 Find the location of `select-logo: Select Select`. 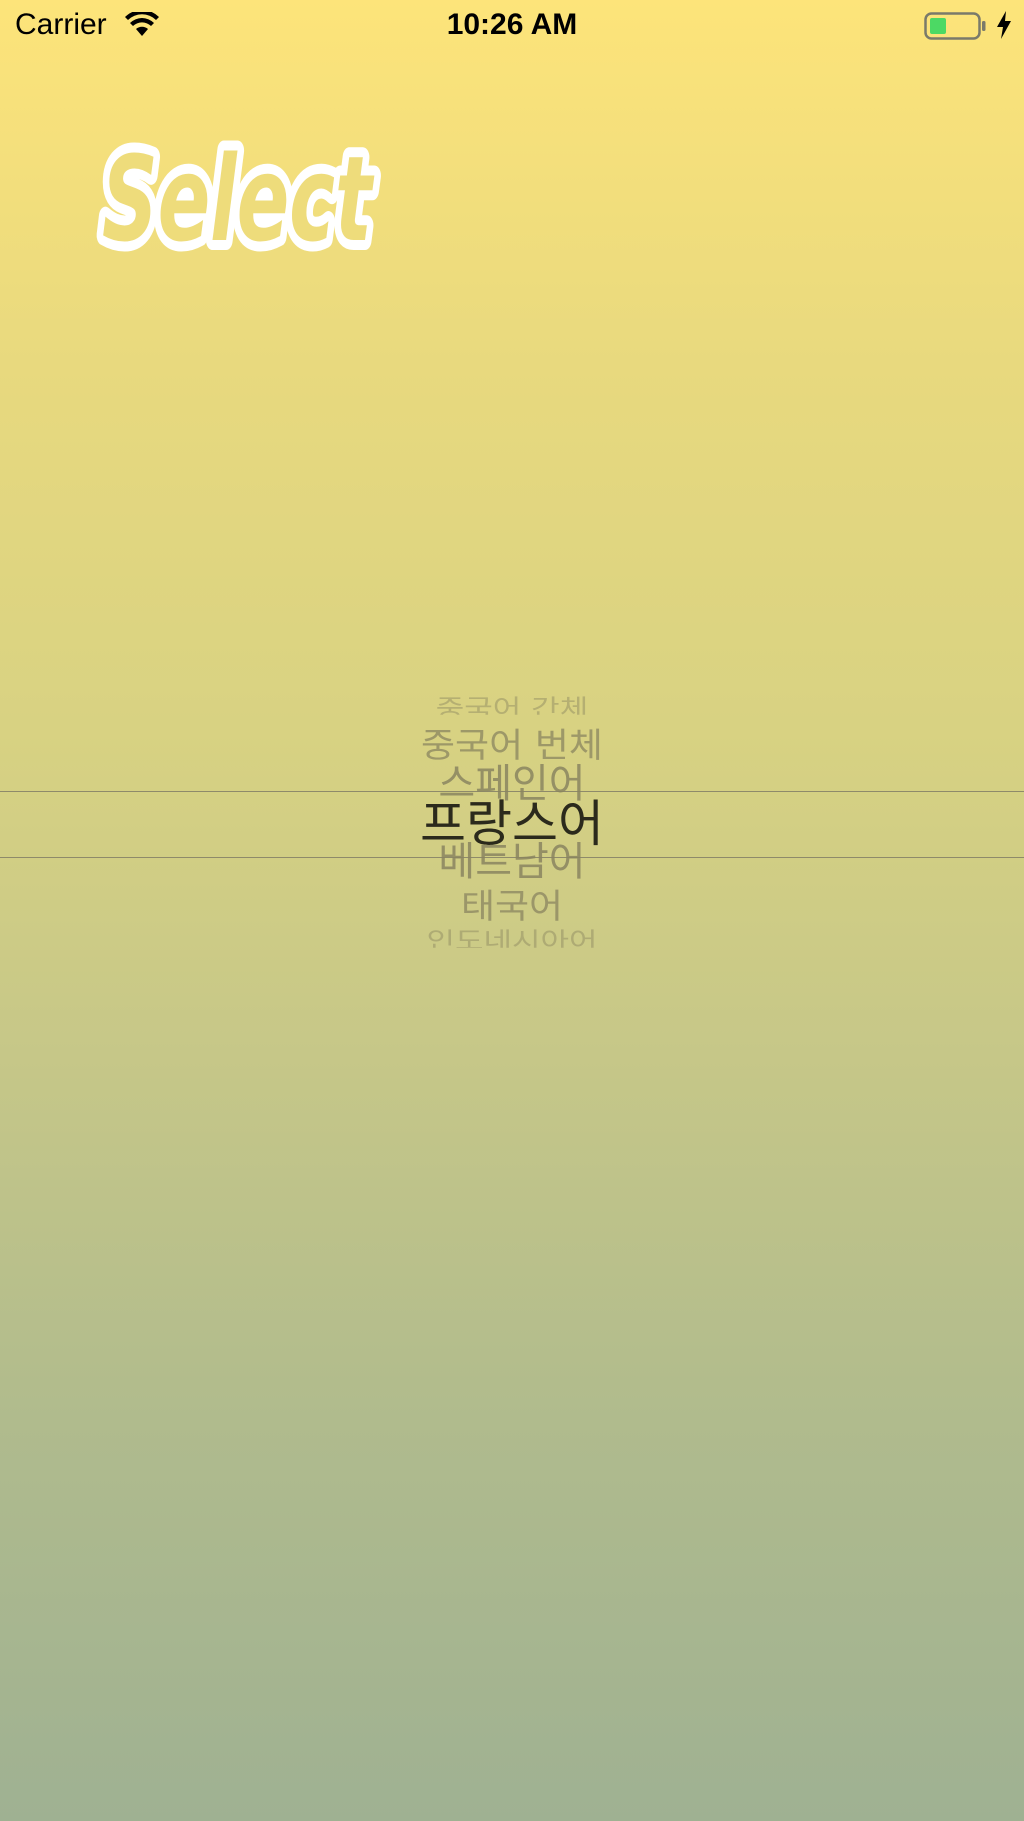

select-logo: Select Select is located at coordinates (240, 205).